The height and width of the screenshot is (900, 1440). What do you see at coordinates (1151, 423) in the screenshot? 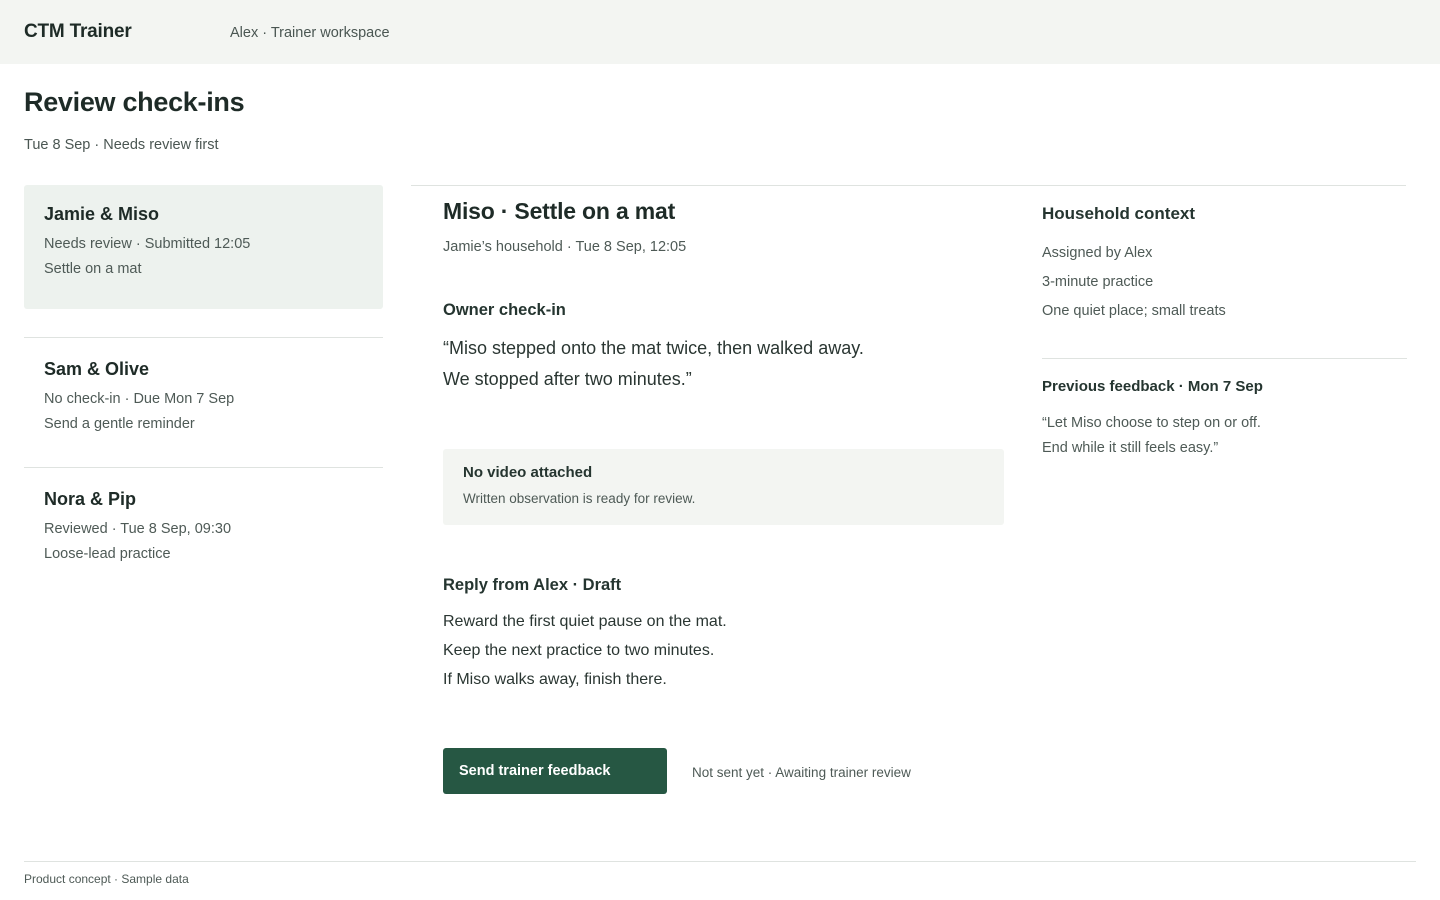
I see `previous-feedback-line: “Let Miso choose to step on or off.` at bounding box center [1151, 423].